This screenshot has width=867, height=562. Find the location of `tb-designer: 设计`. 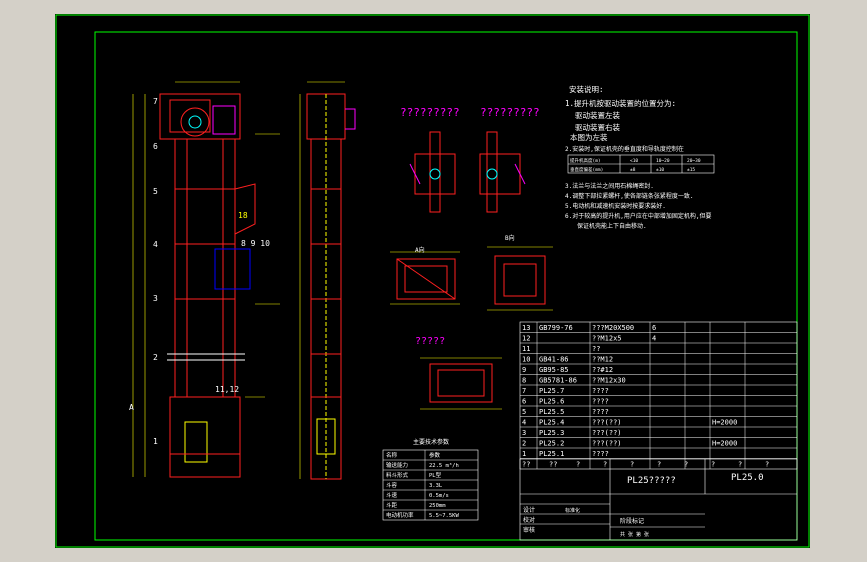

tb-designer: 设计 is located at coordinates (529, 510).